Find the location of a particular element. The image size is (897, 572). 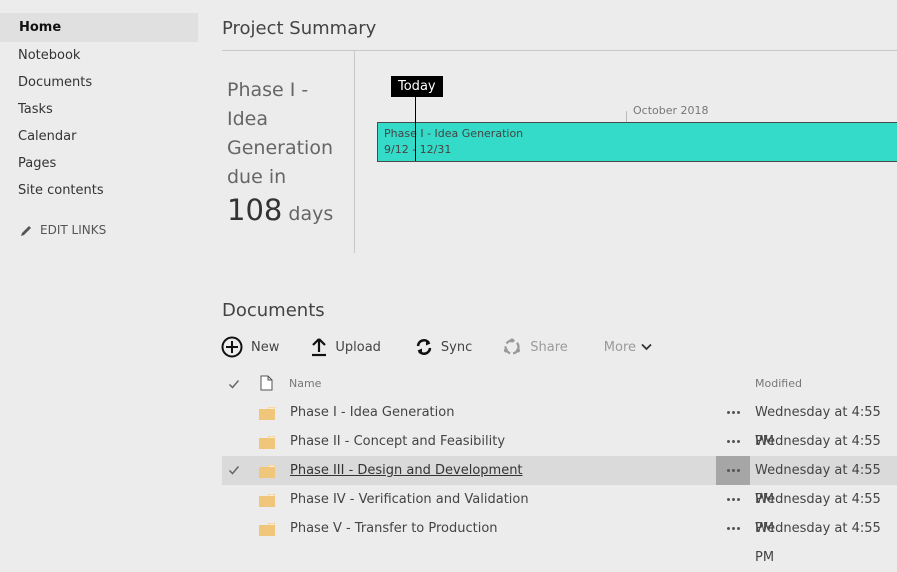

document-name: Phase V - Transfer to Production is located at coordinates (394, 528).